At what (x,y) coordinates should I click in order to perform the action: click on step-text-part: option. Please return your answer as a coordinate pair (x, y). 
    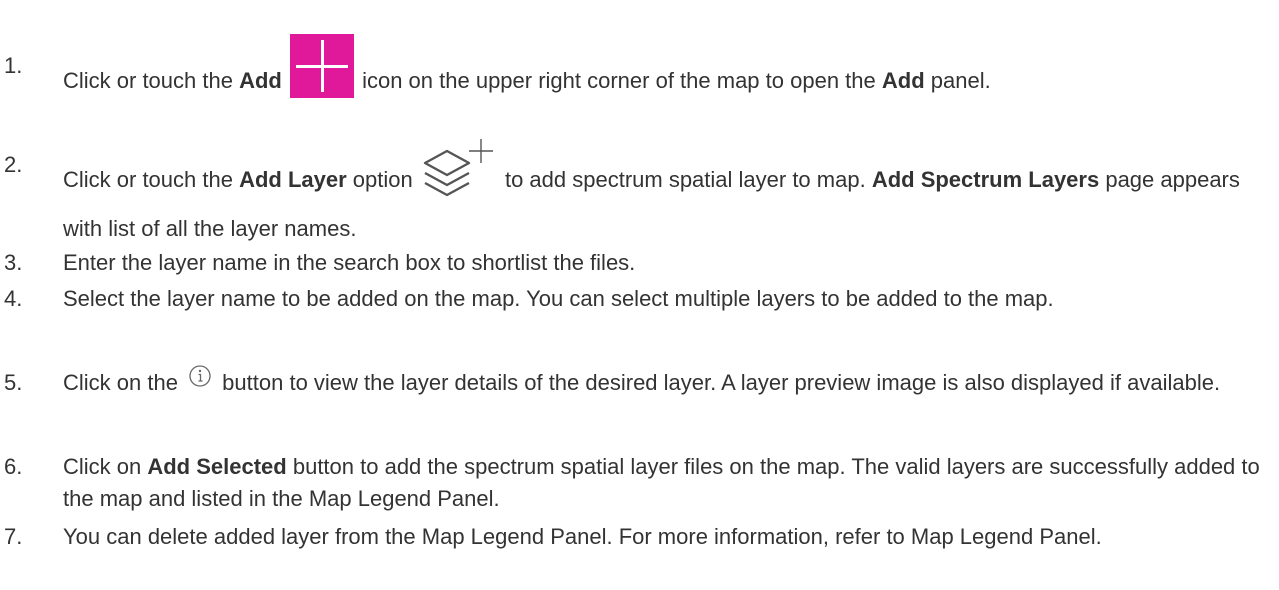
    Looking at the image, I should click on (382, 179).